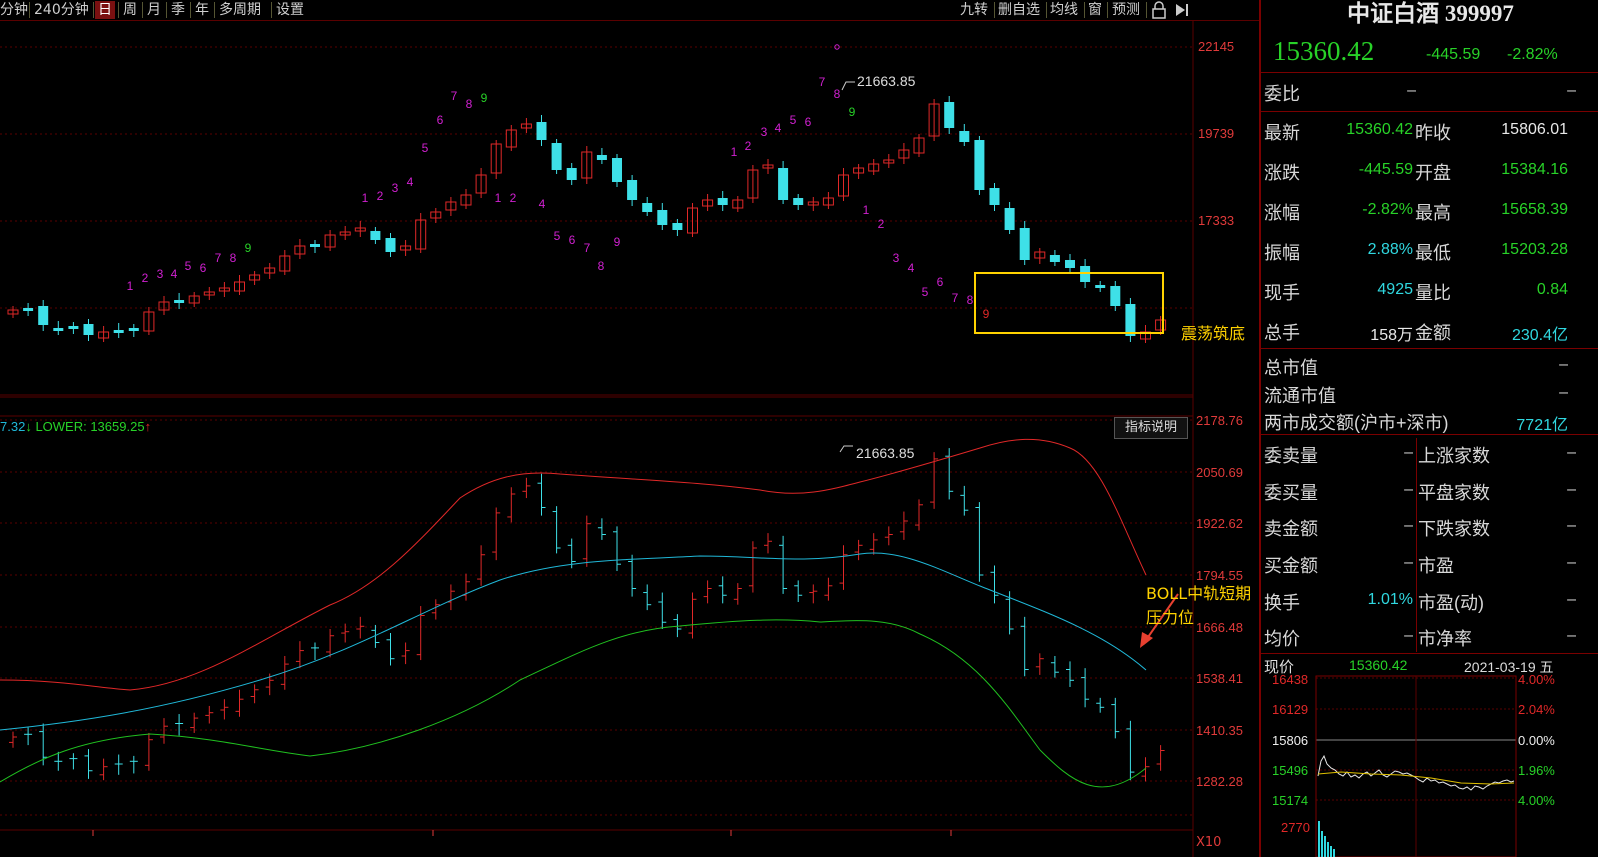  I want to click on order-label: 委卖量, so click(1291, 456).